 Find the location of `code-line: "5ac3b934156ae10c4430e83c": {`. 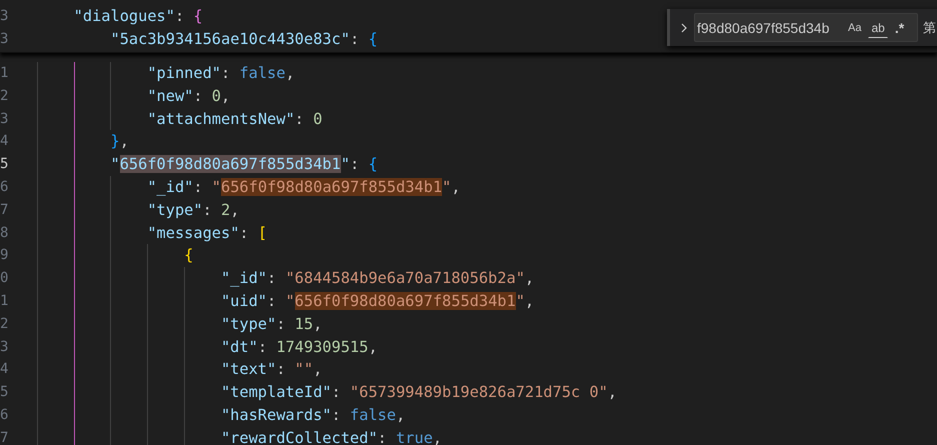

code-line: "5ac3b934156ae10c4430e83c": { is located at coordinates (244, 39).